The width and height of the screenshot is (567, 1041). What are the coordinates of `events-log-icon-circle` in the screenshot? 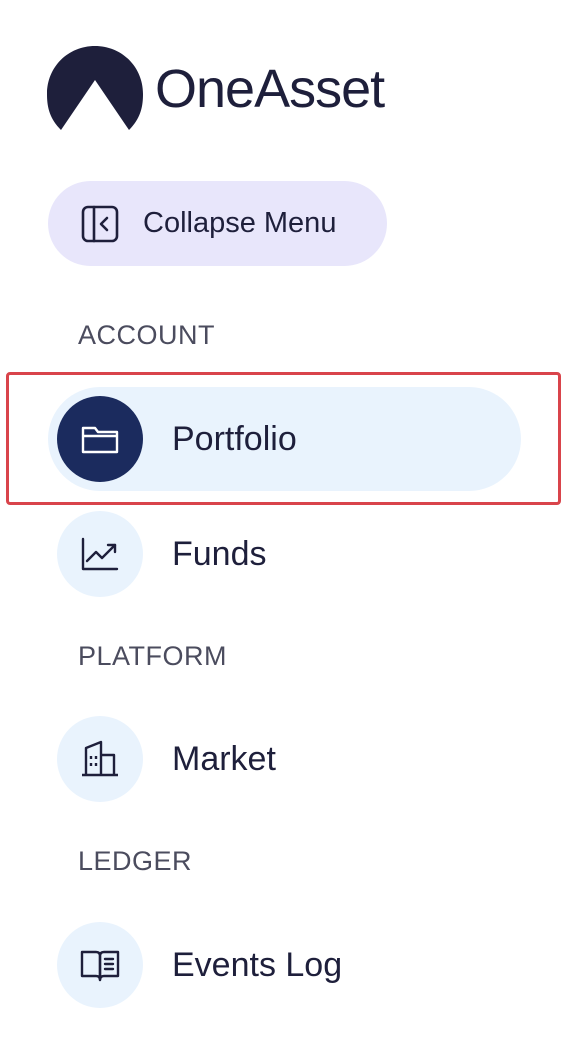 It's located at (100, 965).